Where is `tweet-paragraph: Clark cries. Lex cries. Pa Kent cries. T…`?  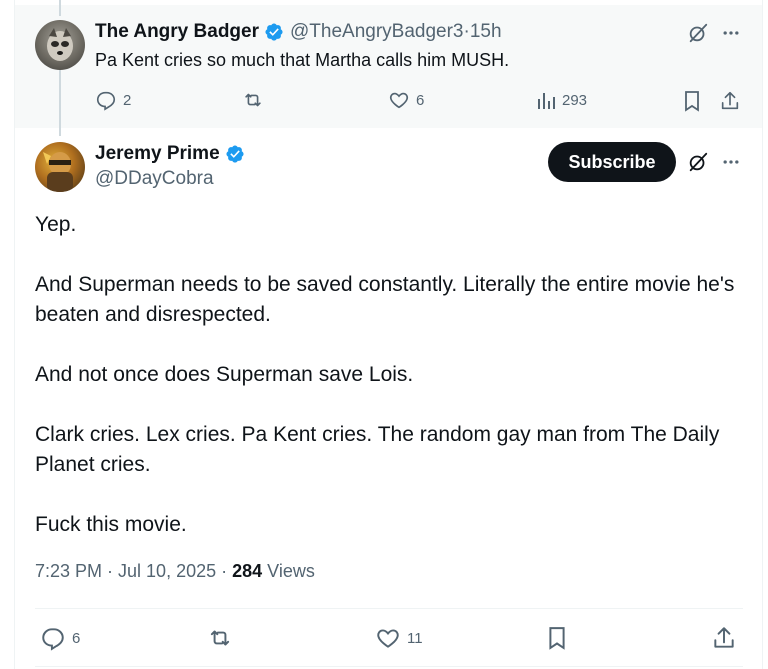
tweet-paragraph: Clark cries. Lex cries. Pa Kent cries. T… is located at coordinates (377, 449).